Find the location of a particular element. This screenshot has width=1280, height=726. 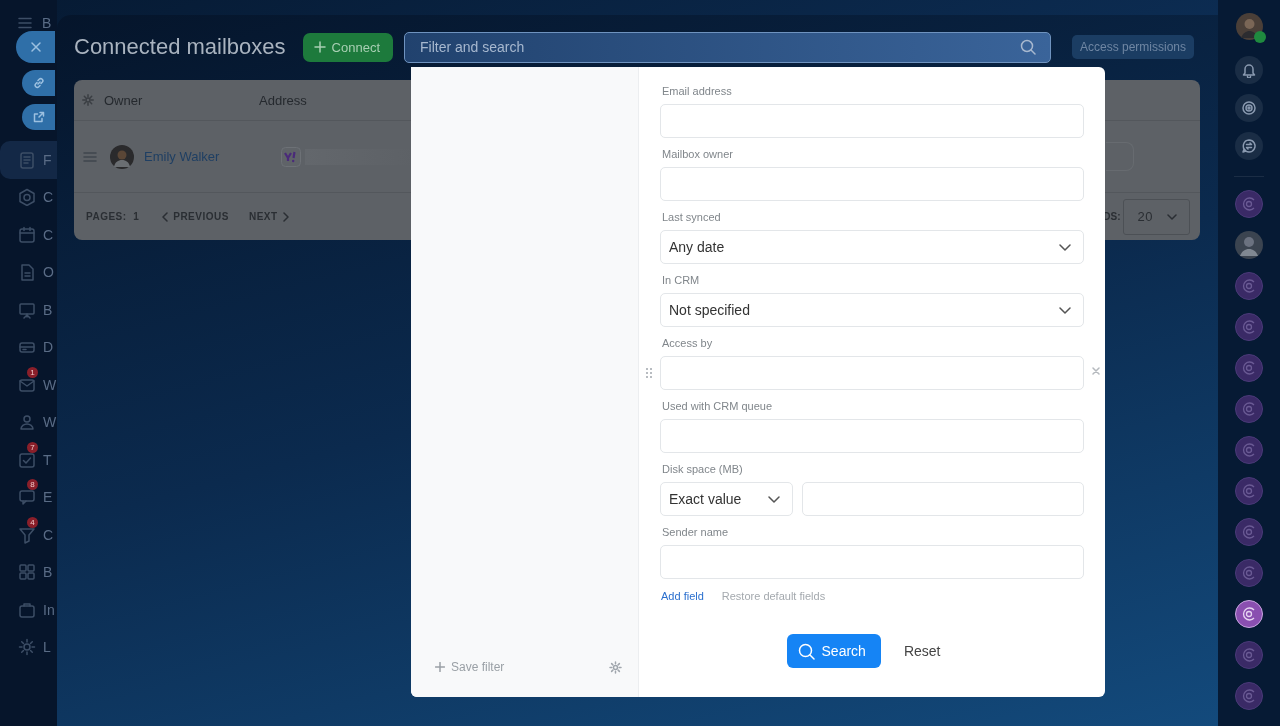

nav-item: 4 C is located at coordinates (28, 535).